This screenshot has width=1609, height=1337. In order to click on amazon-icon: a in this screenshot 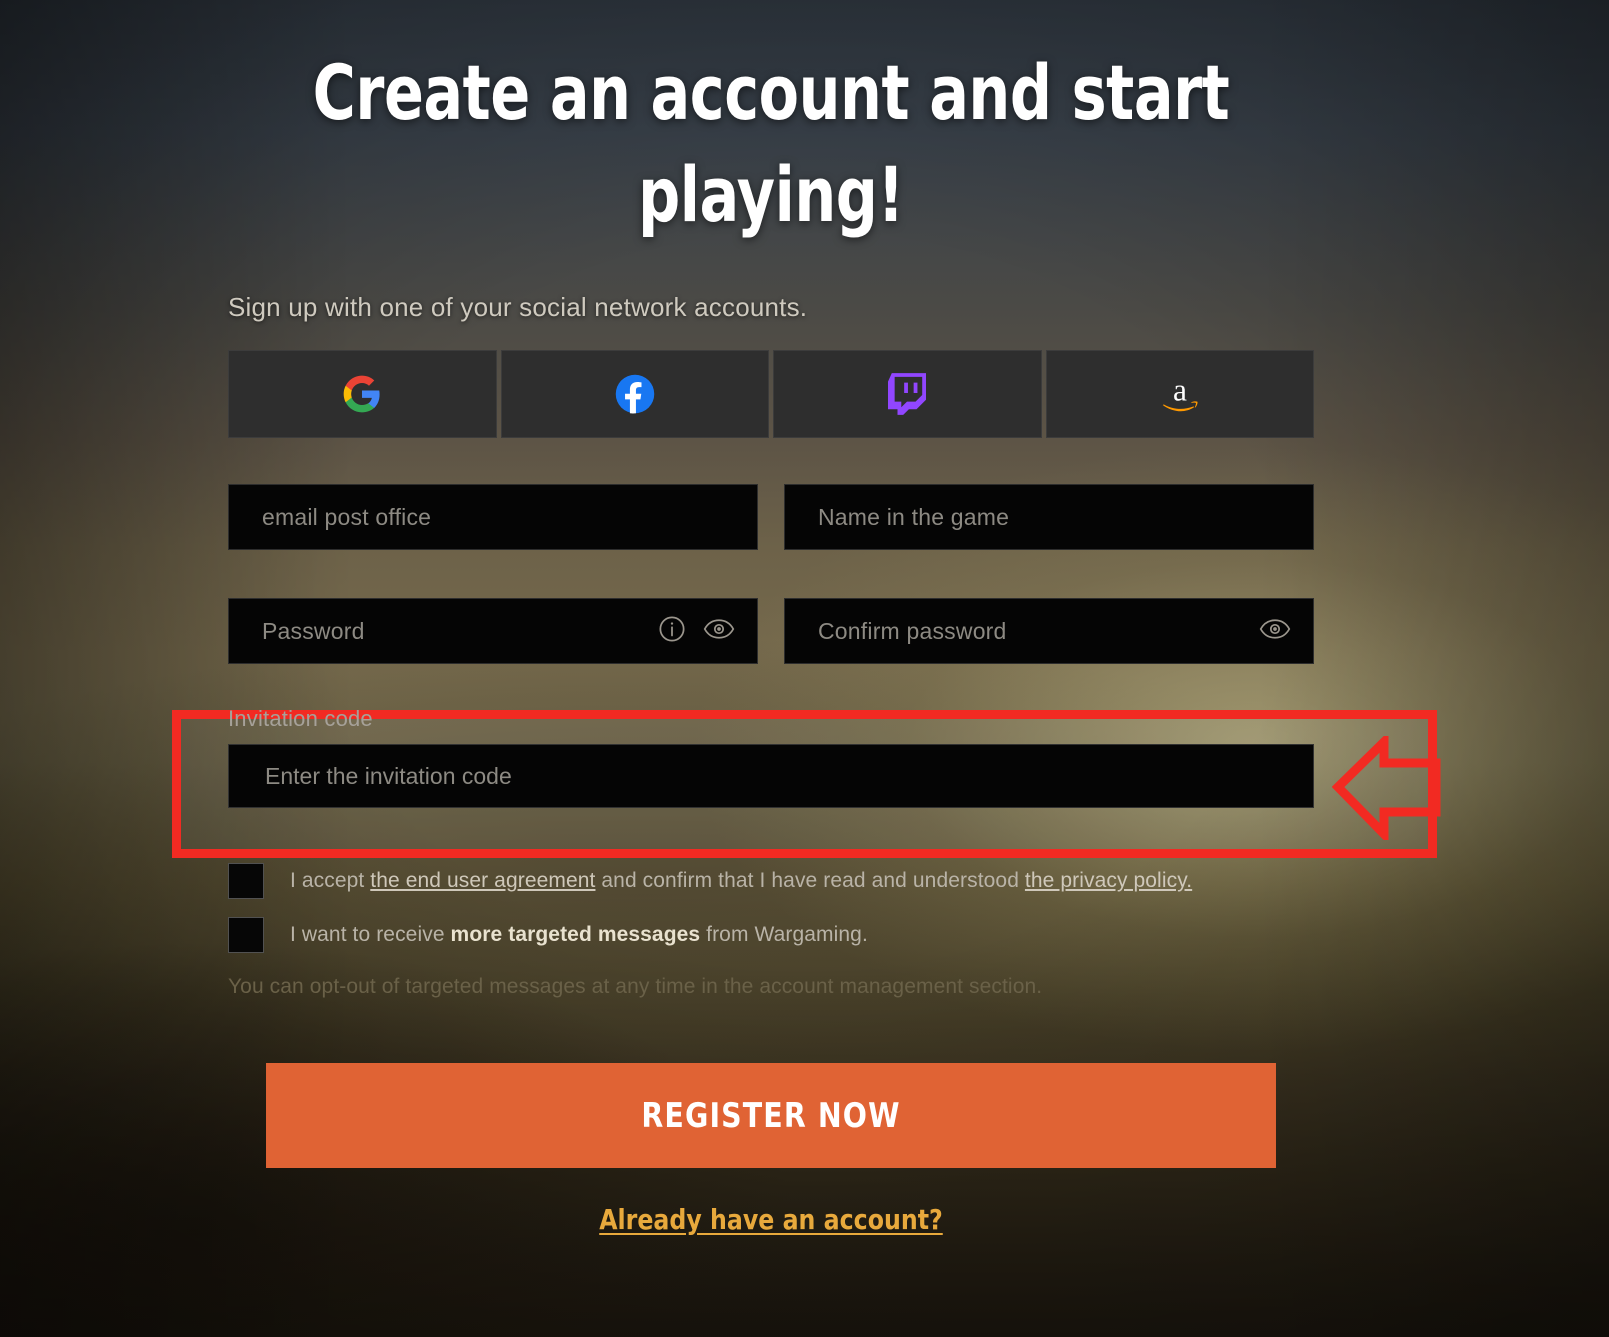, I will do `click(1180, 394)`.